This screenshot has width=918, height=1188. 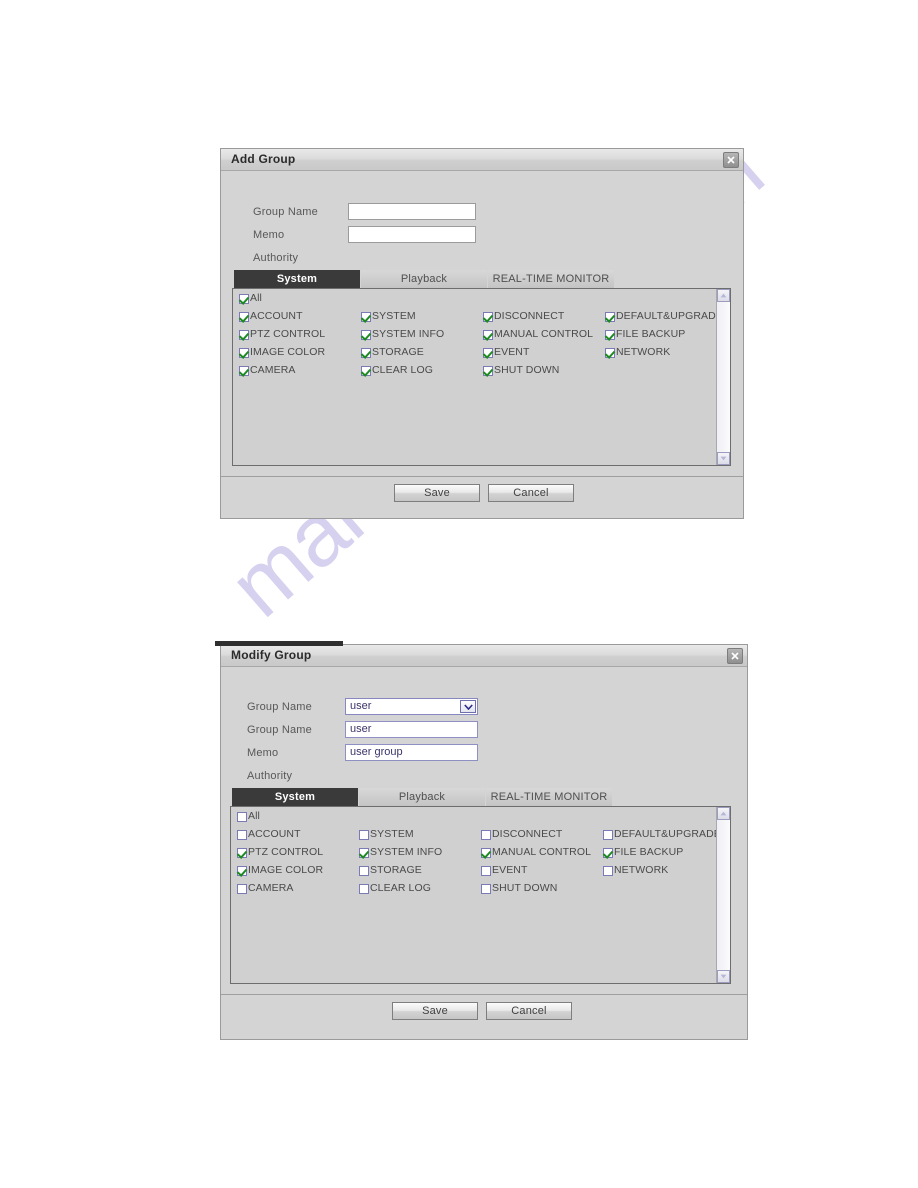 What do you see at coordinates (643, 352) in the screenshot?
I see `checkbox-label: NETWORK` at bounding box center [643, 352].